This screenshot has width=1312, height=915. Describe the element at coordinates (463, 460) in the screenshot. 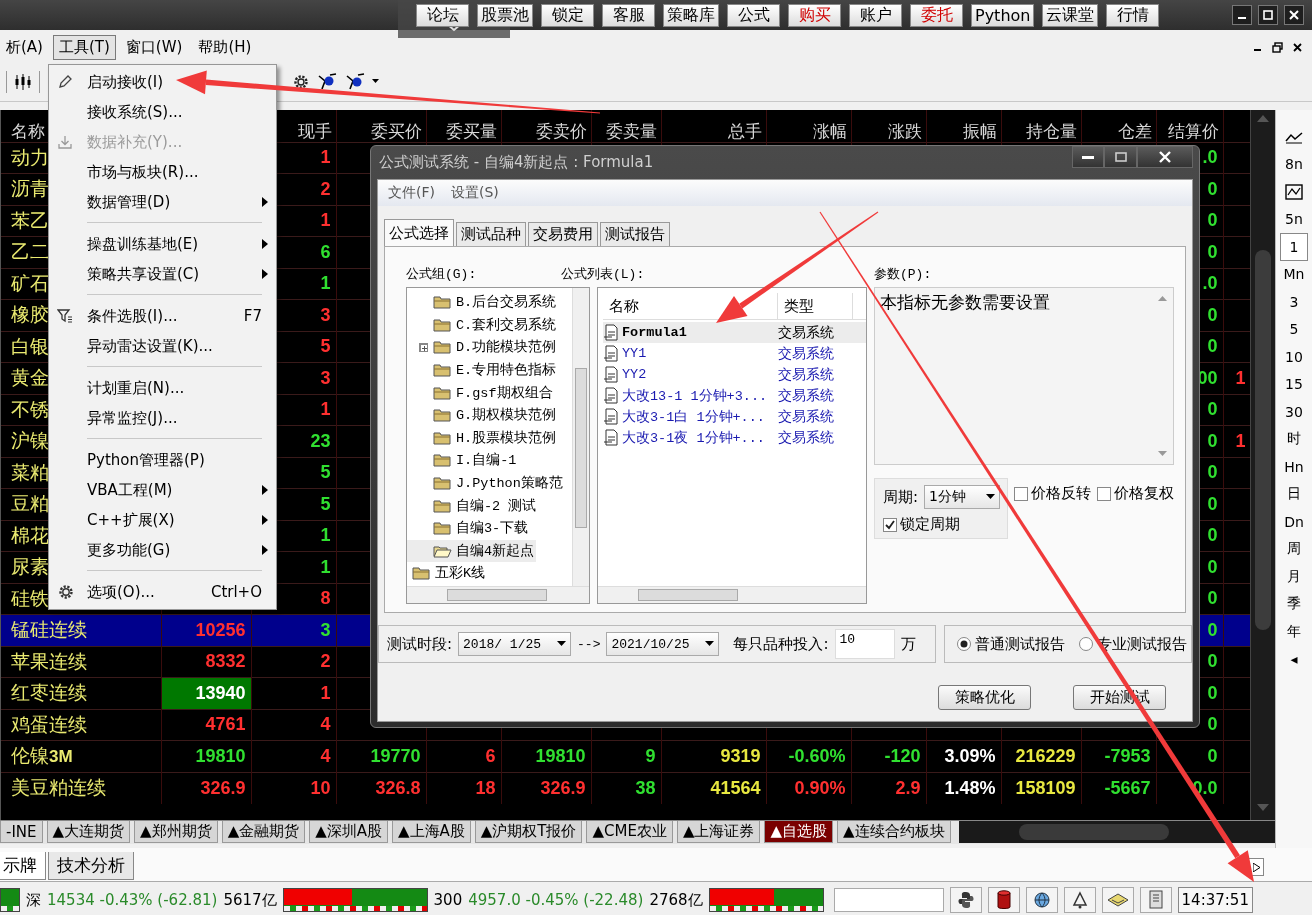

I see `tree-item: I.自编-1` at that location.